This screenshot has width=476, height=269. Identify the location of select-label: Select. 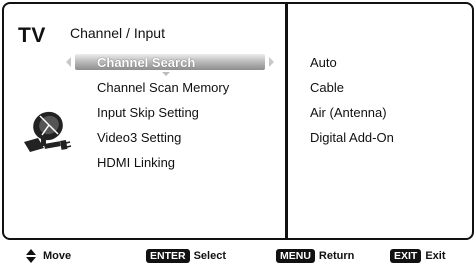
(210, 256).